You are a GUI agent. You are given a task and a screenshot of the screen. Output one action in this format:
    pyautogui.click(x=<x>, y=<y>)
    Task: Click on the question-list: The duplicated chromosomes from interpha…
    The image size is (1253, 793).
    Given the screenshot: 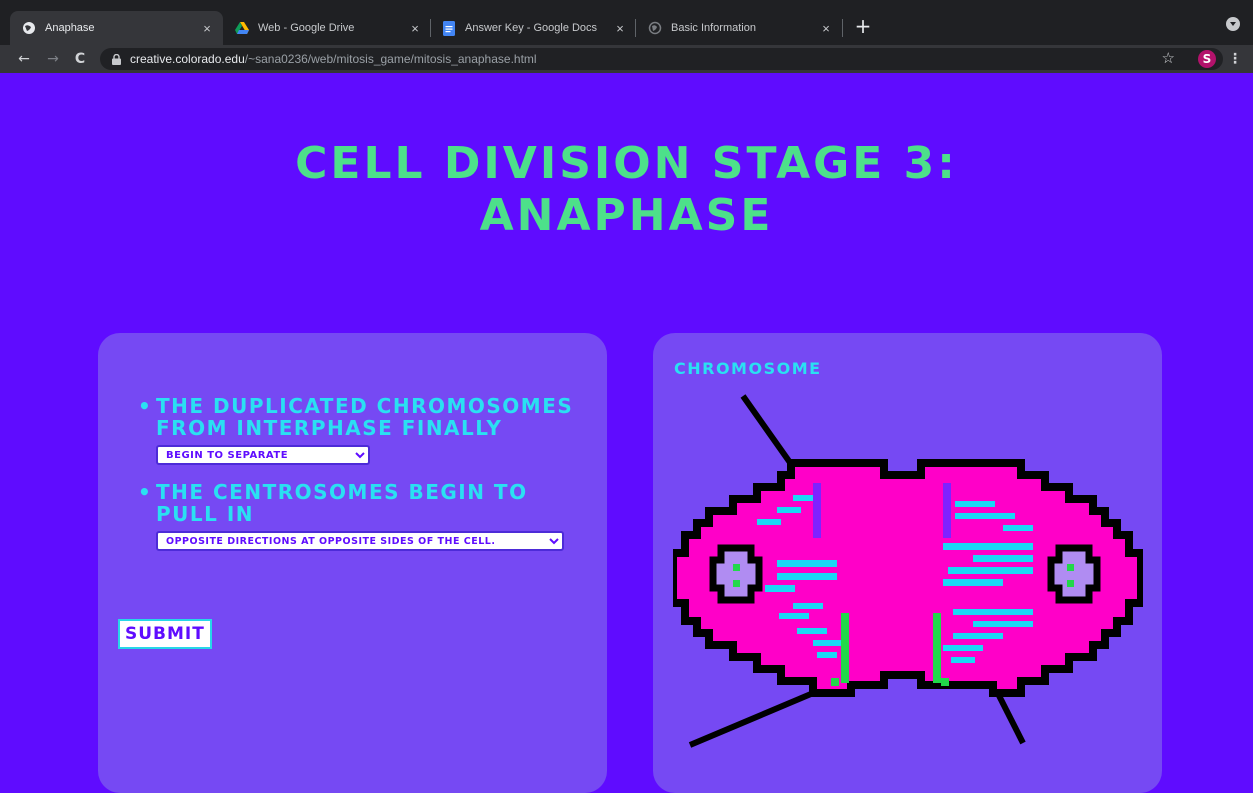 What is the action you would take?
    pyautogui.click(x=358, y=473)
    